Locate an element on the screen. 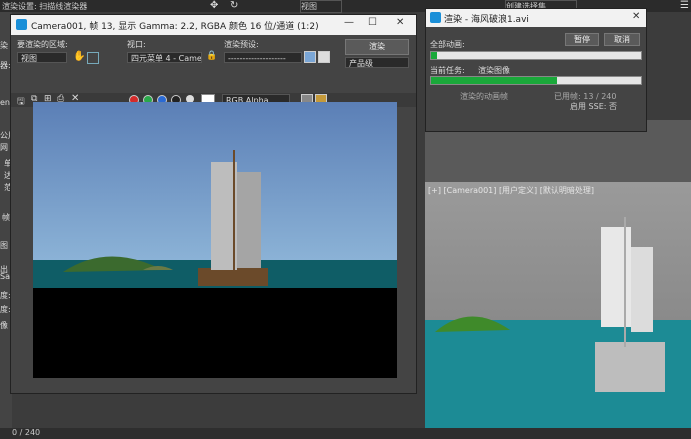 Image resolution: width=691 pixels, height=439 pixels. maximize-icon: ☐ is located at coordinates (372, 22).